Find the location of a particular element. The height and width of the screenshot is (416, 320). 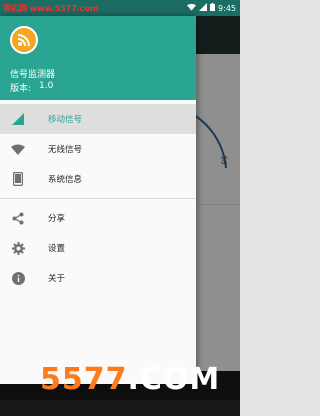

cellular-signal-icon is located at coordinates (18, 119).